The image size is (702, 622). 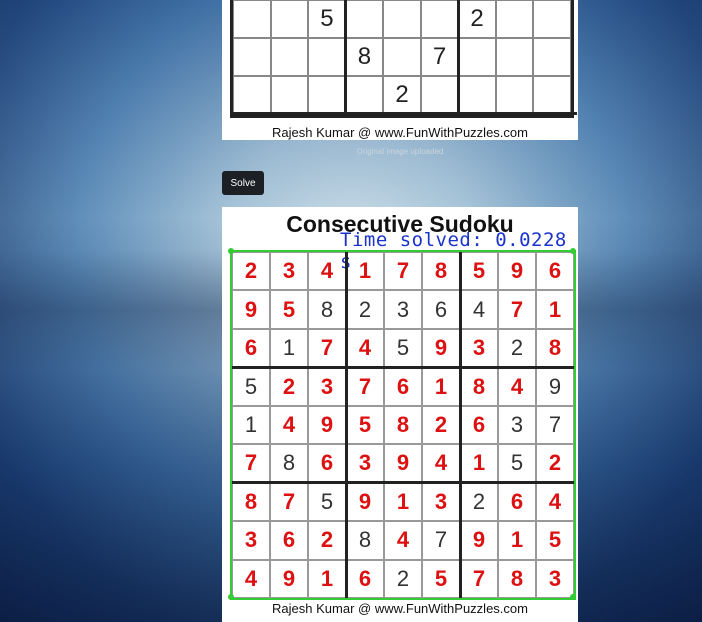 I want to click on given-cell: 4, so click(x=479, y=309).